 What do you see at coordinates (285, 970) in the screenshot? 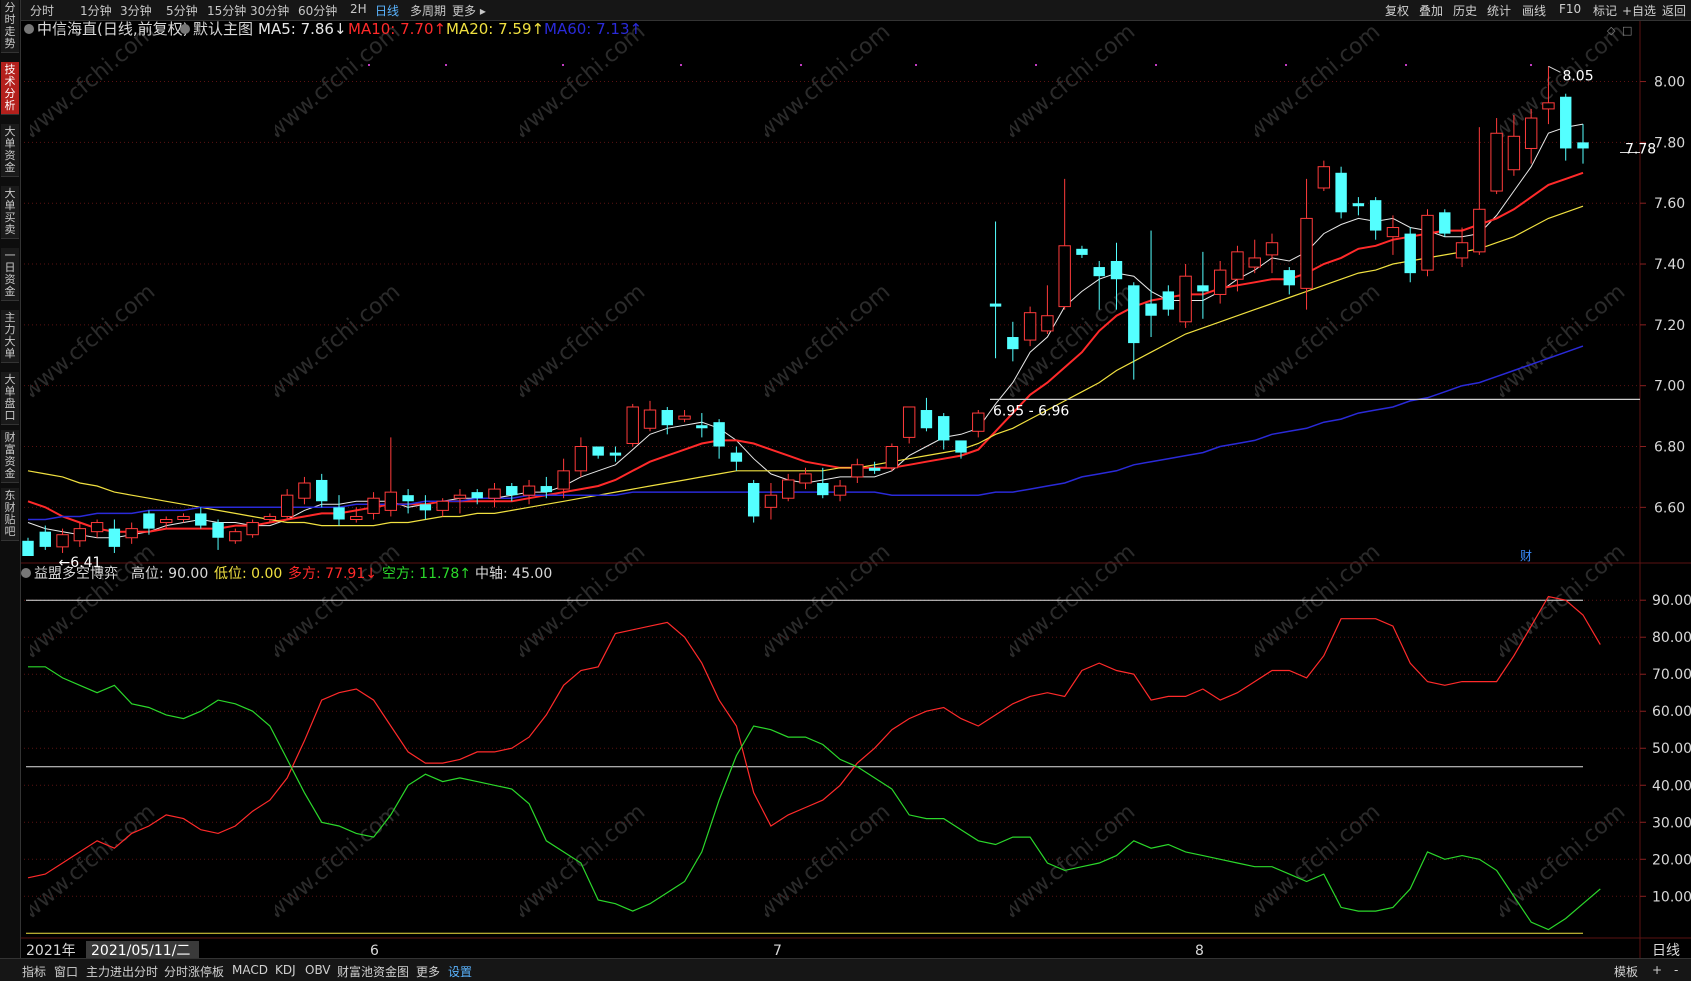
I see `bottom-tab-5: KDJ` at bounding box center [285, 970].